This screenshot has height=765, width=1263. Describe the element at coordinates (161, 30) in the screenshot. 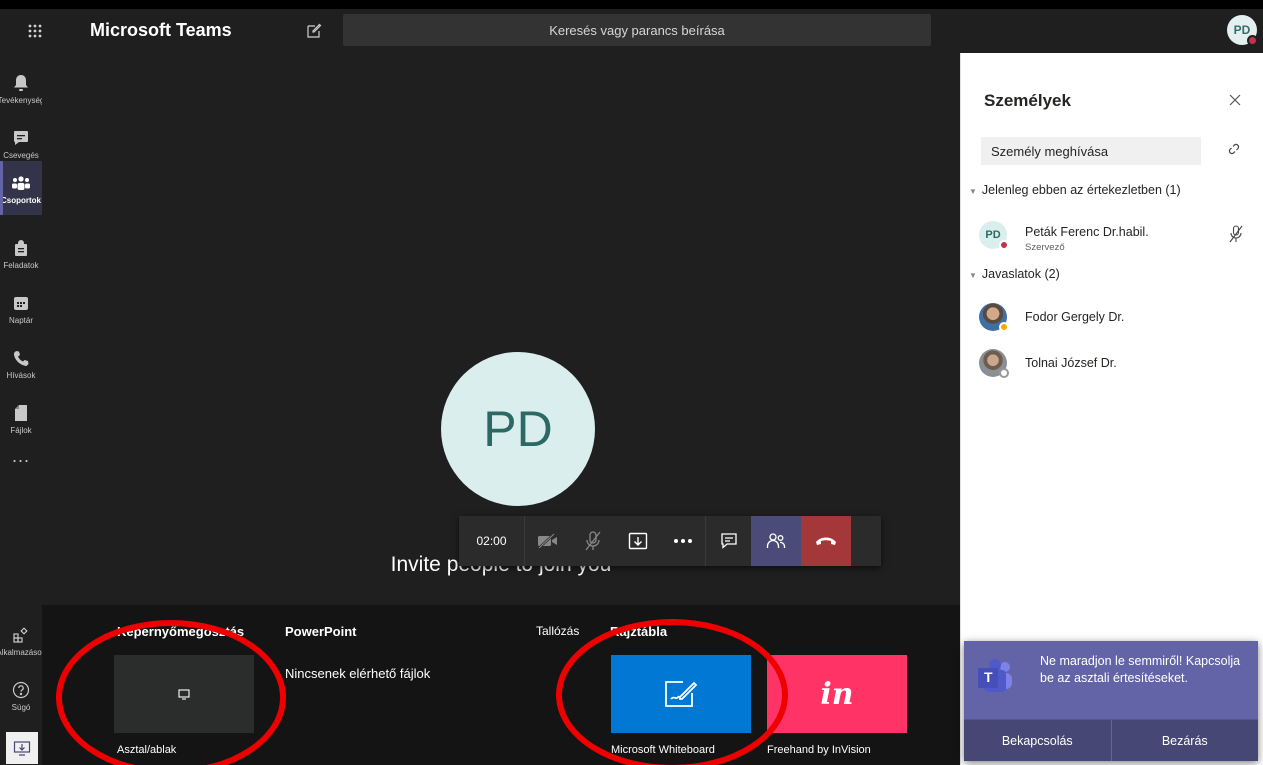

I see `app-title: Microsoft Teams` at that location.